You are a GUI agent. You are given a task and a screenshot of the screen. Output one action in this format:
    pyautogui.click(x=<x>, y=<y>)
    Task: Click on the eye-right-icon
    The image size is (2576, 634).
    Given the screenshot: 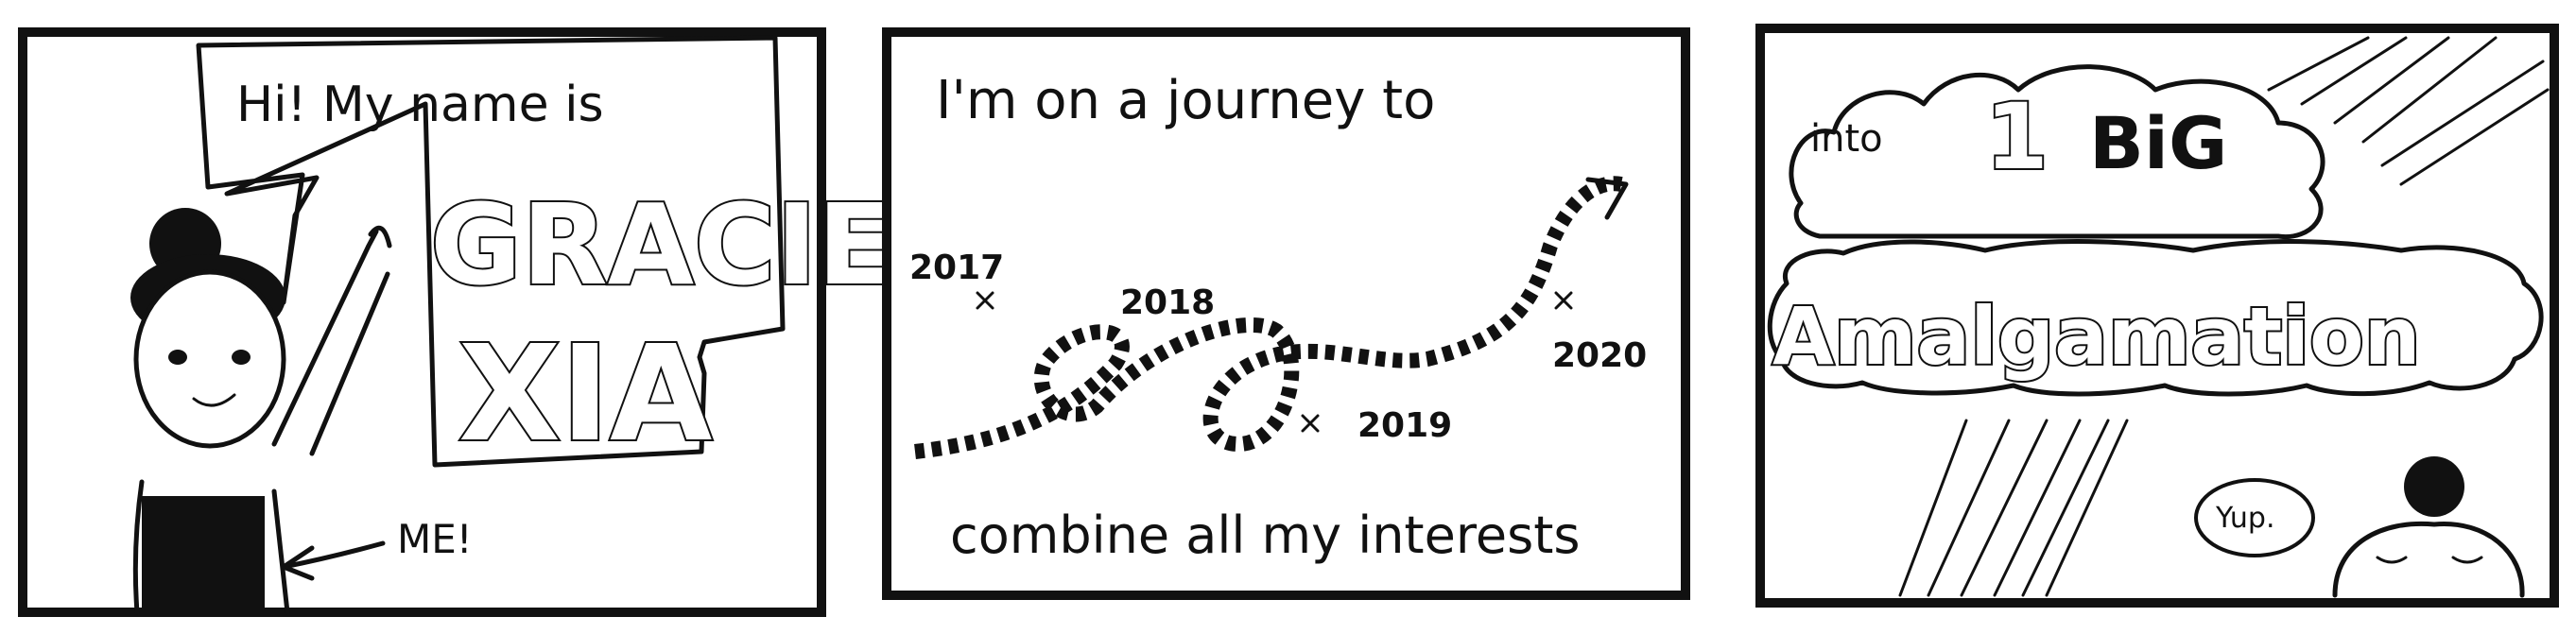 What is the action you would take?
    pyautogui.click(x=242, y=357)
    